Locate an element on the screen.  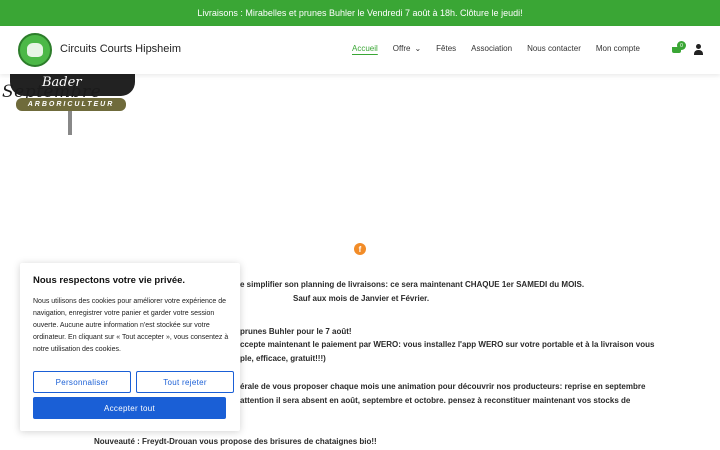
news-line: prunes Buhler pour le 7 août! is located at coordinates (296, 331).